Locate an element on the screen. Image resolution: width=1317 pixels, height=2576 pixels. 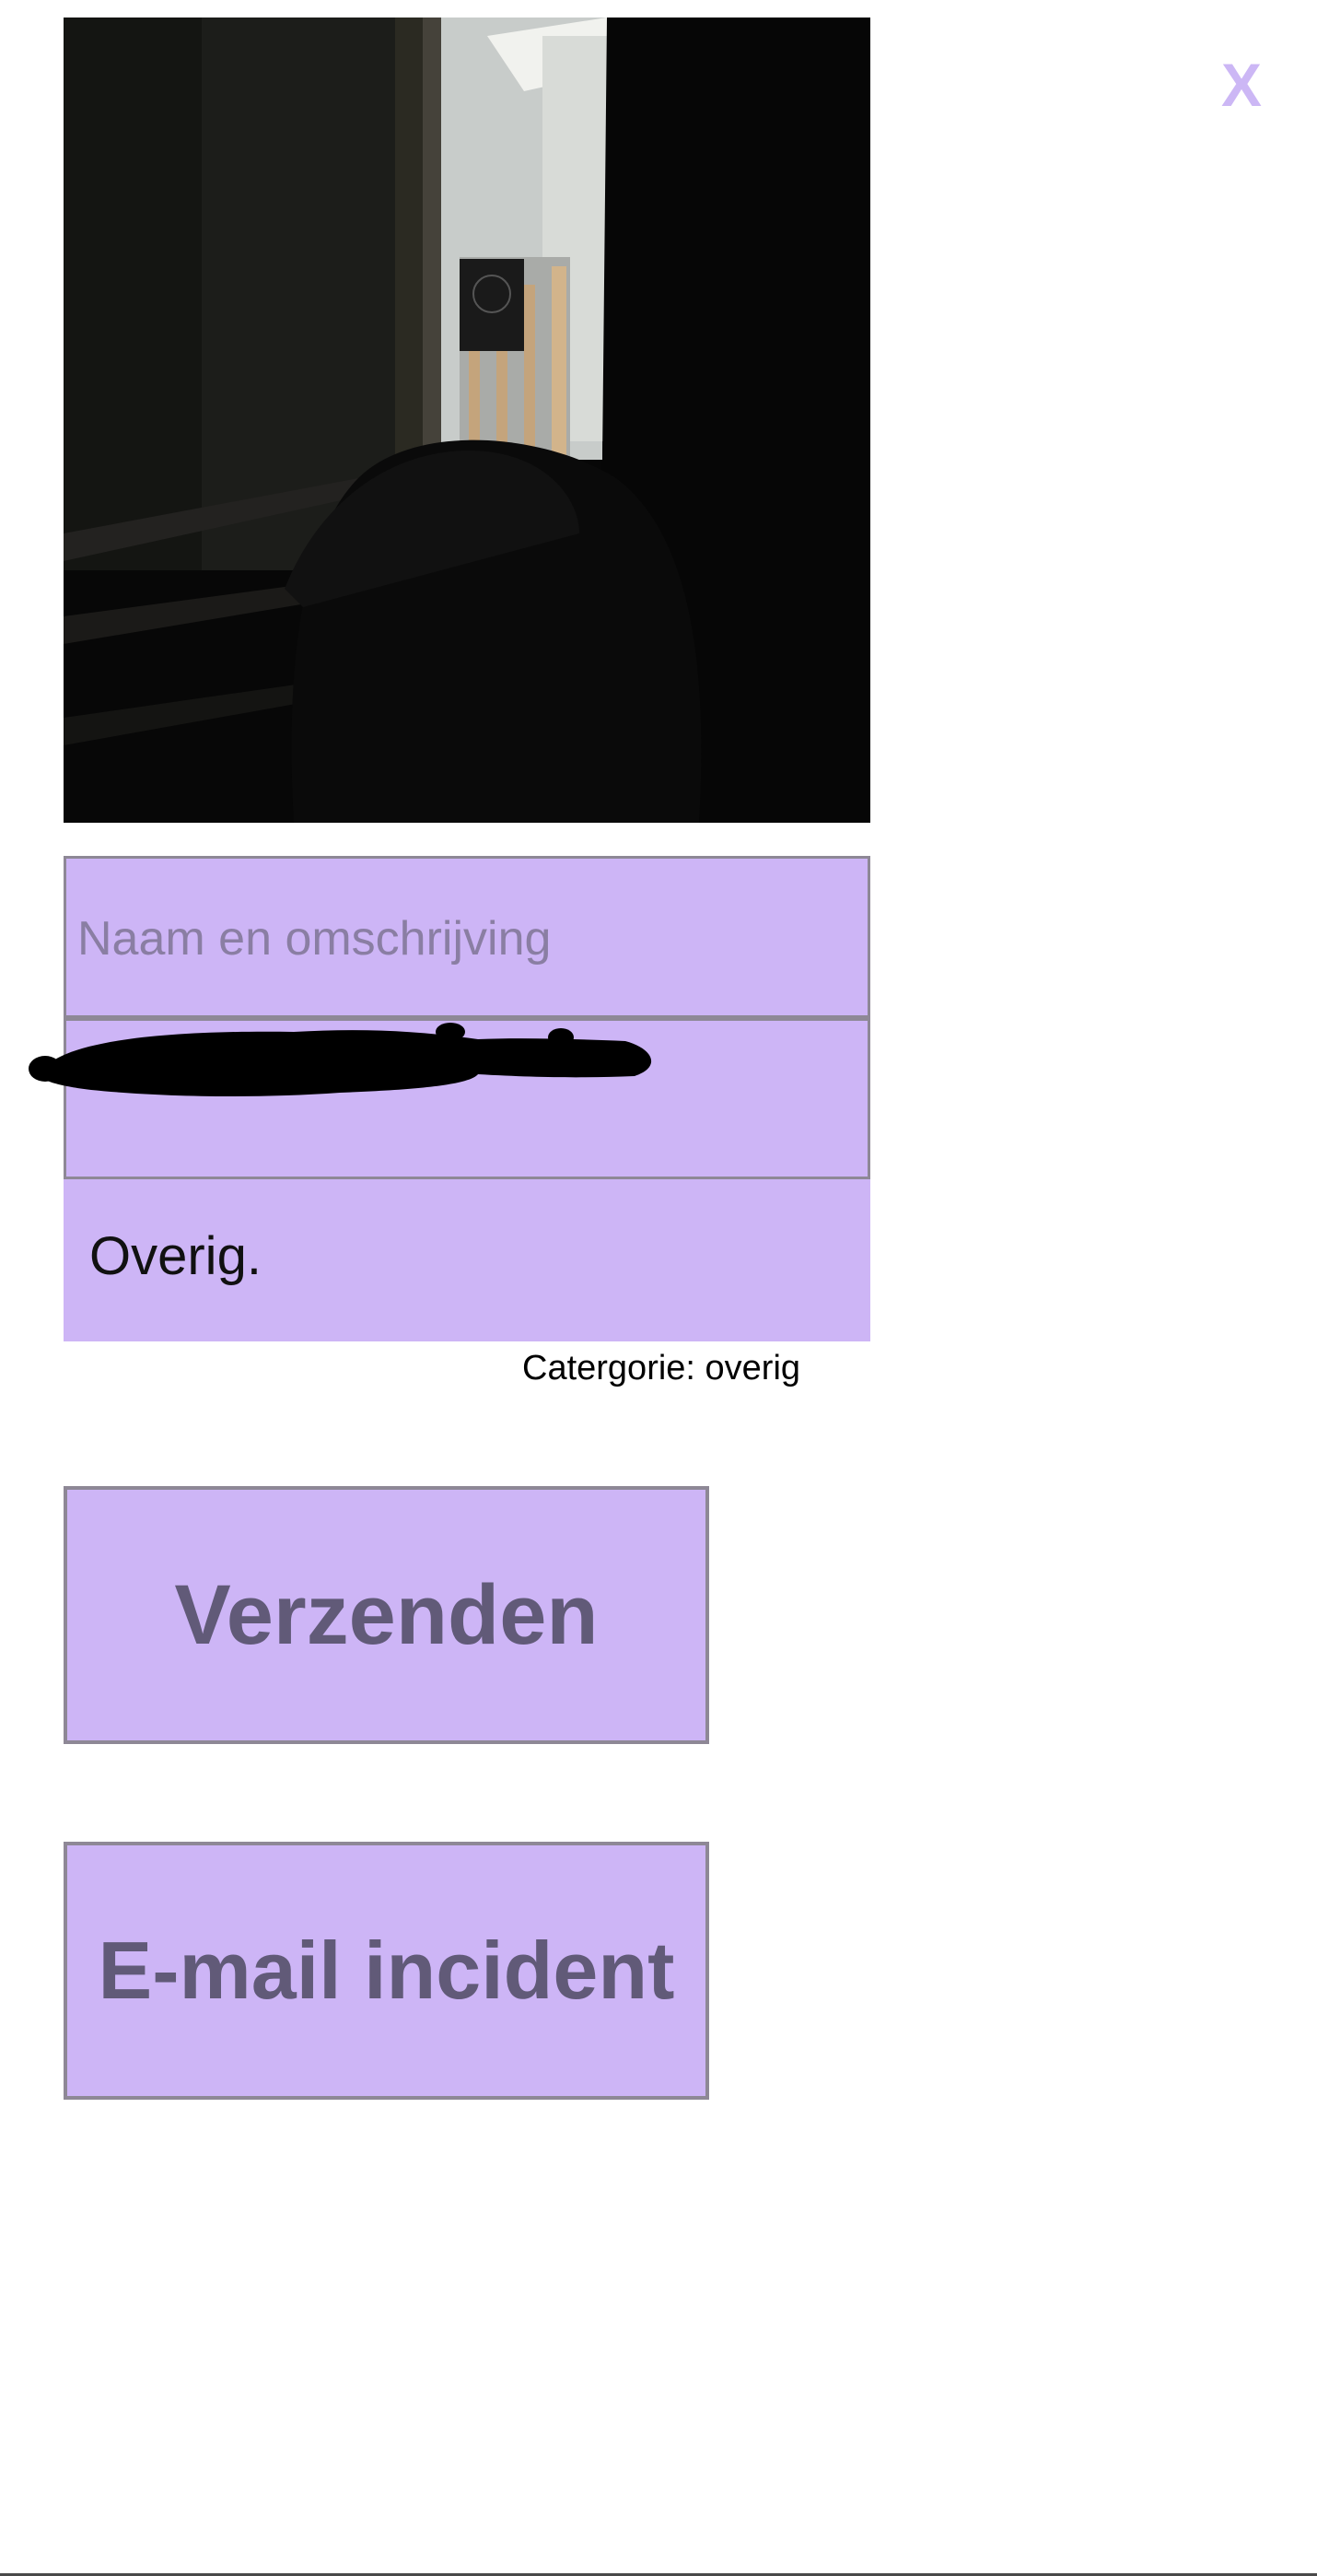
description-field is located at coordinates (450, 1100).